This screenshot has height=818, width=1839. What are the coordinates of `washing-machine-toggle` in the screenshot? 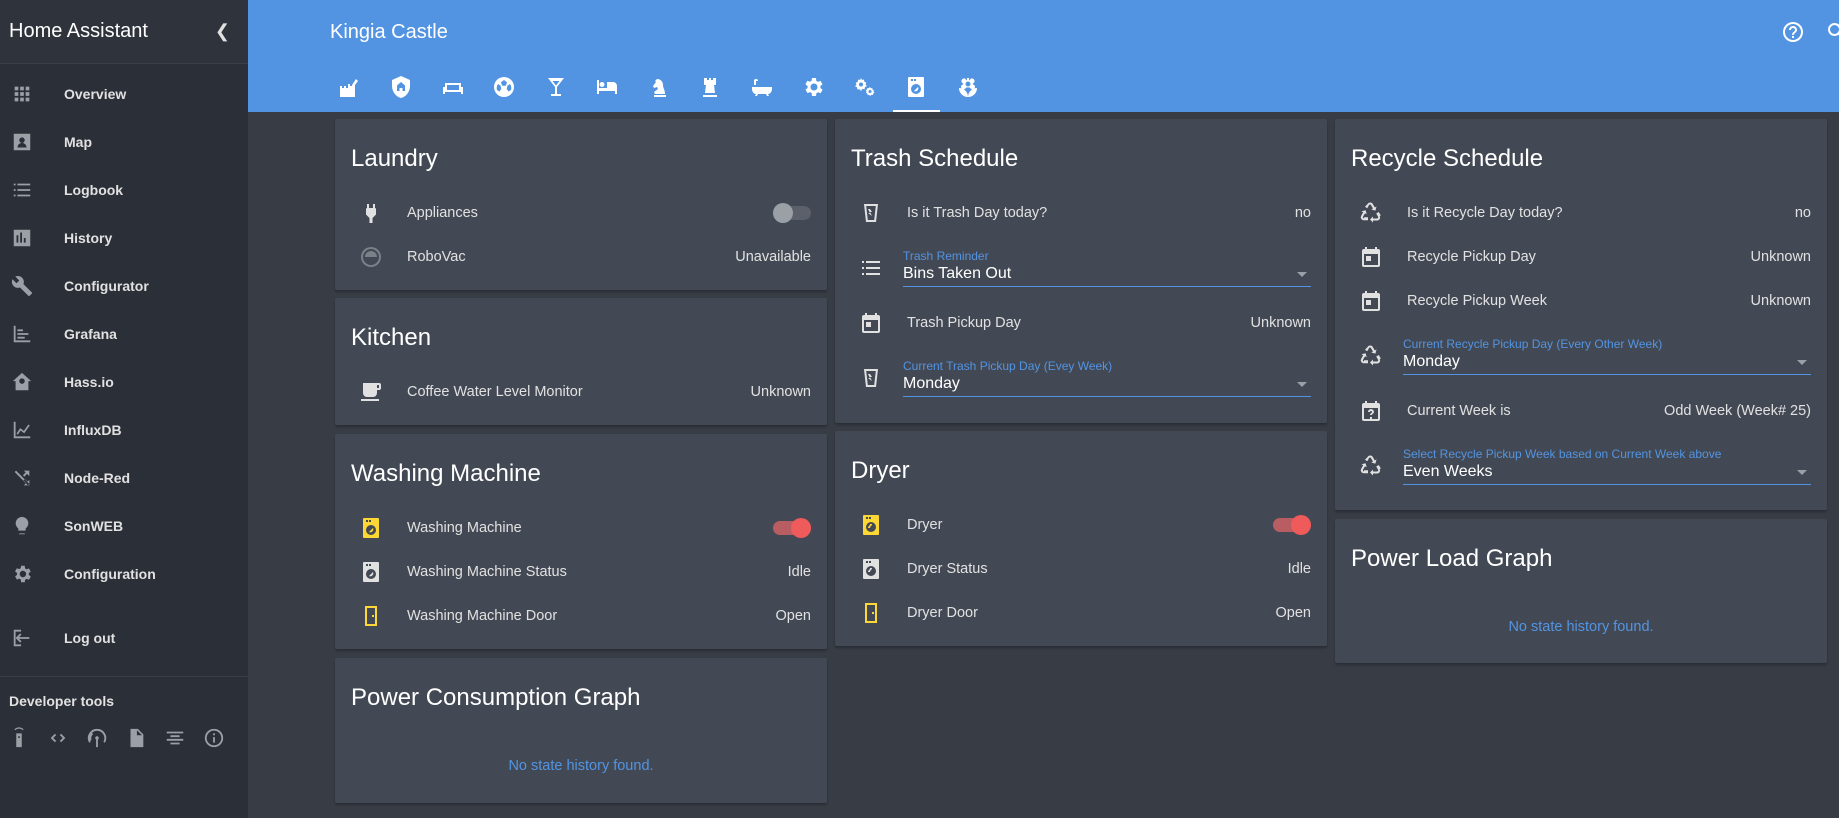 It's located at (792, 528).